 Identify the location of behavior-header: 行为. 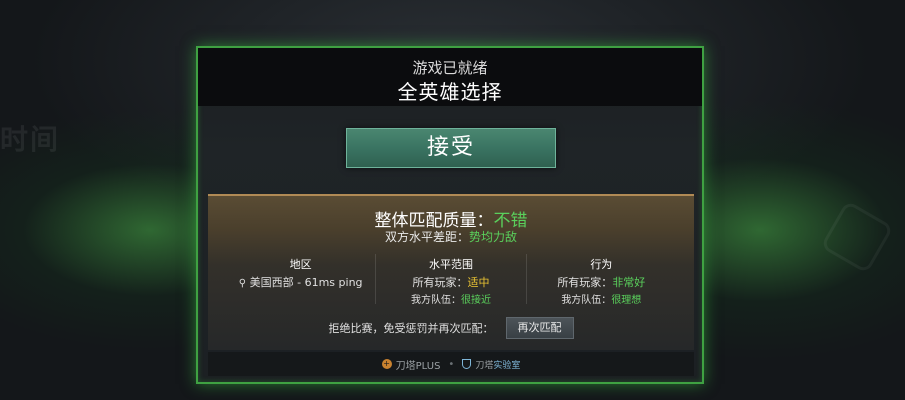
(601, 264).